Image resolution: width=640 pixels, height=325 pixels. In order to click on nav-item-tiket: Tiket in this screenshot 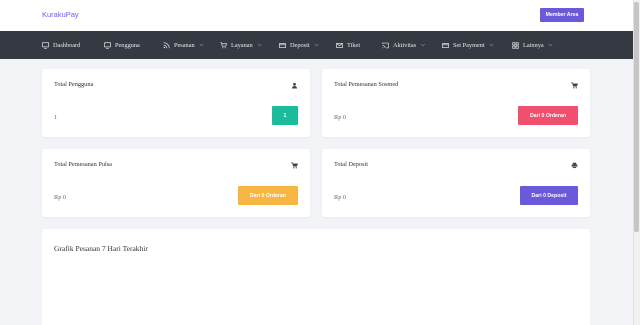, I will do `click(348, 45)`.